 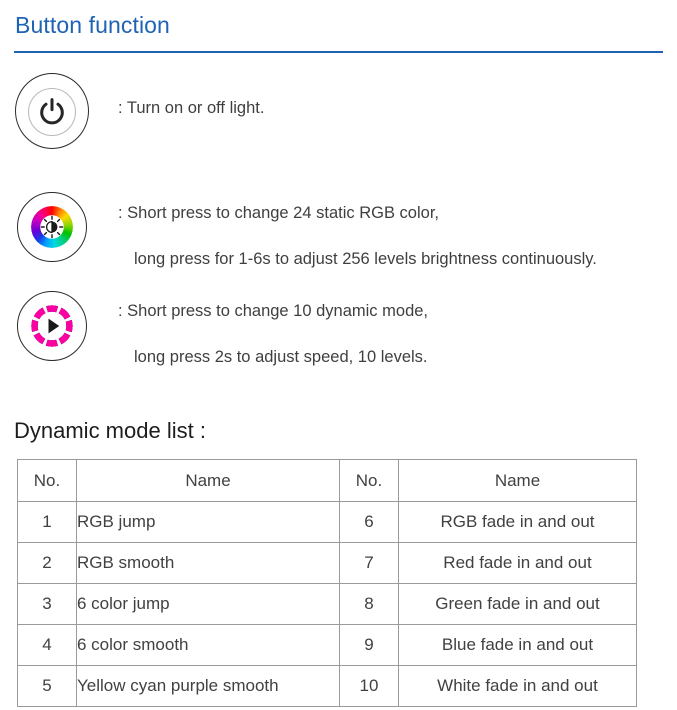 I want to click on cell-name: RGB smooth, so click(x=208, y=563).